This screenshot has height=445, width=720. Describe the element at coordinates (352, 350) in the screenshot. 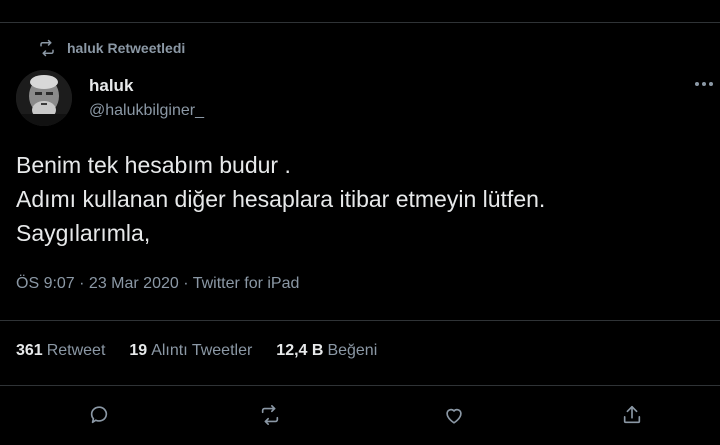

I see `likes-label: Beğeni` at that location.